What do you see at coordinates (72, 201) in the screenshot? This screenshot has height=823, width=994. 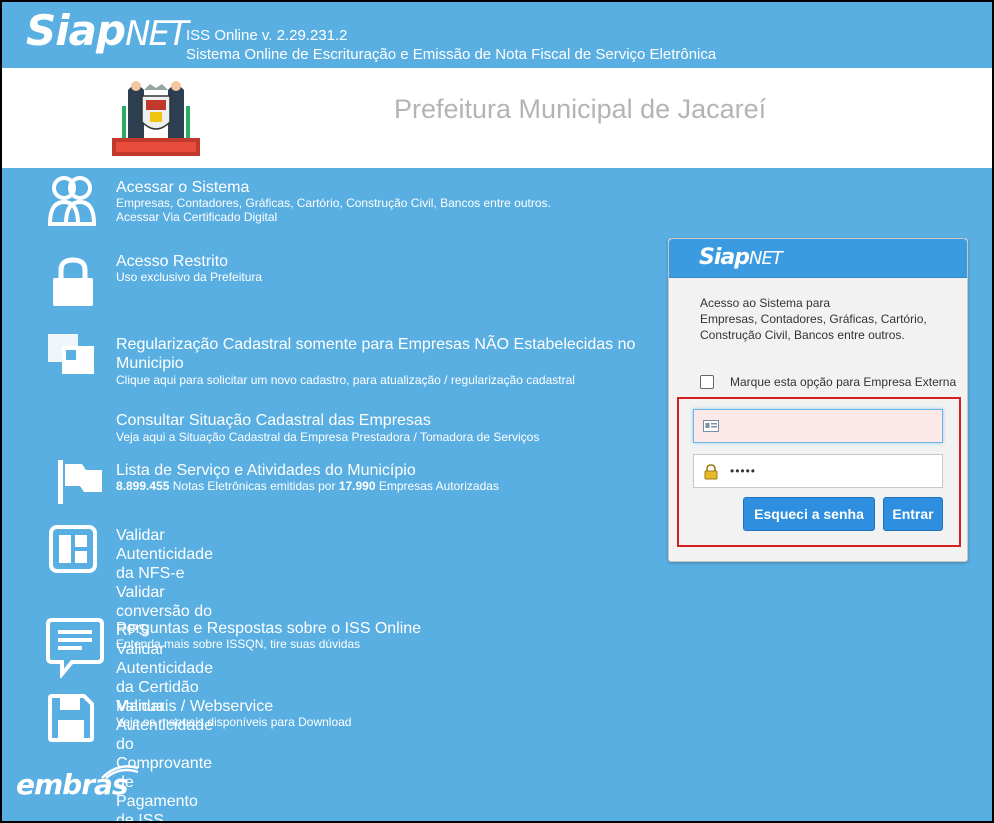 I see `users-icon` at bounding box center [72, 201].